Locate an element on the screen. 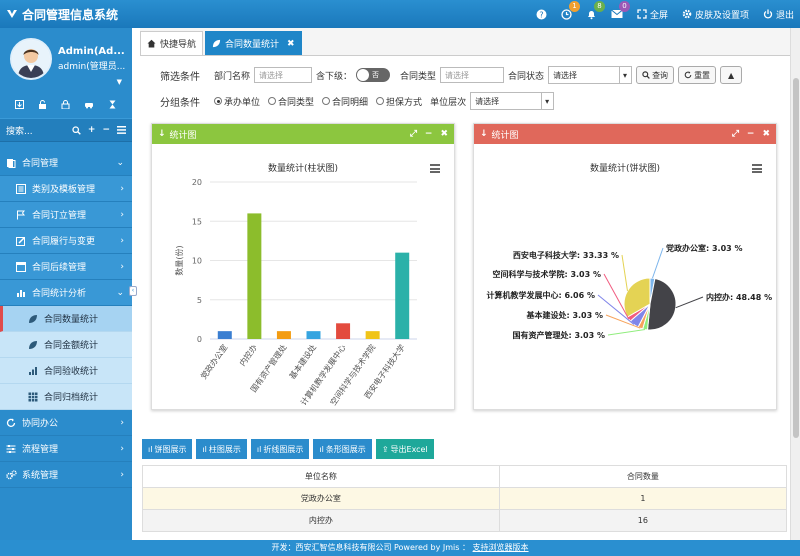 Image resolution: width=800 pixels, height=556 pixels. menu-followup: 合同后续管理 › is located at coordinates (66, 267).